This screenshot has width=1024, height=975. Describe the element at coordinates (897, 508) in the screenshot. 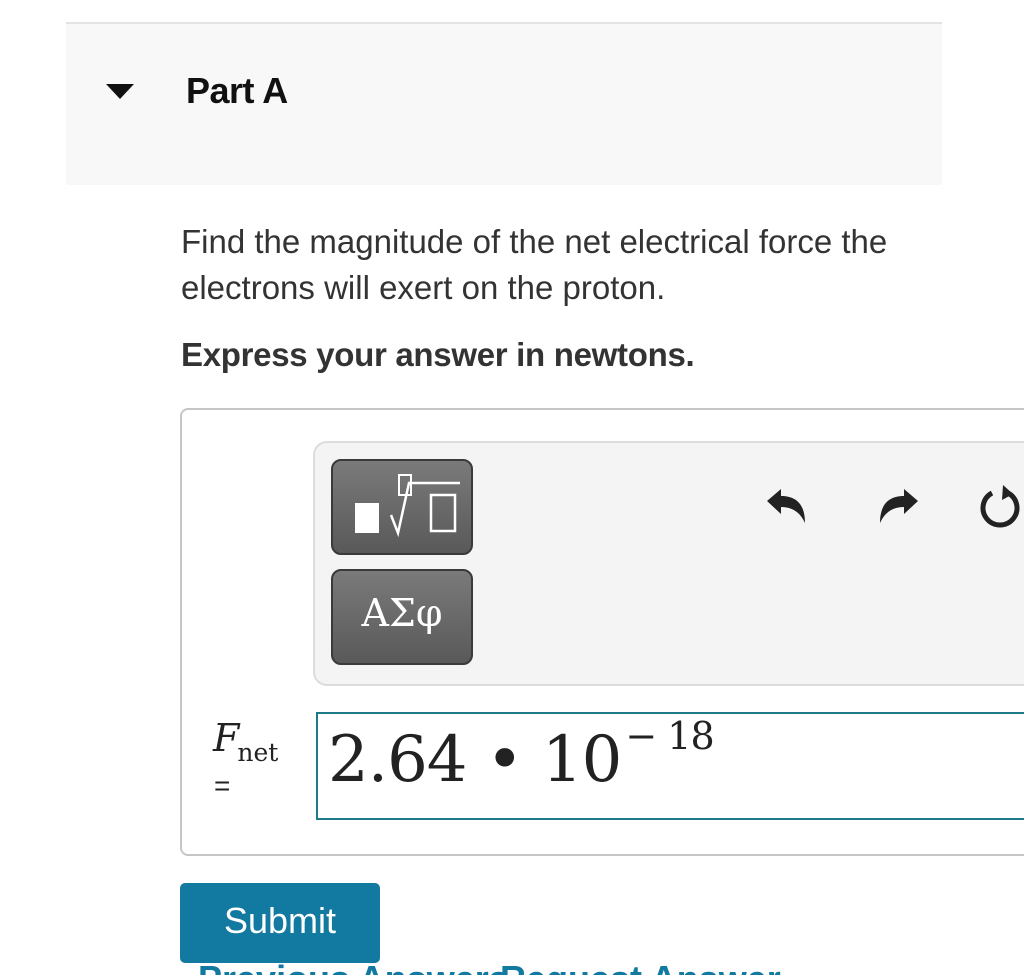

I see `redo-icon` at that location.